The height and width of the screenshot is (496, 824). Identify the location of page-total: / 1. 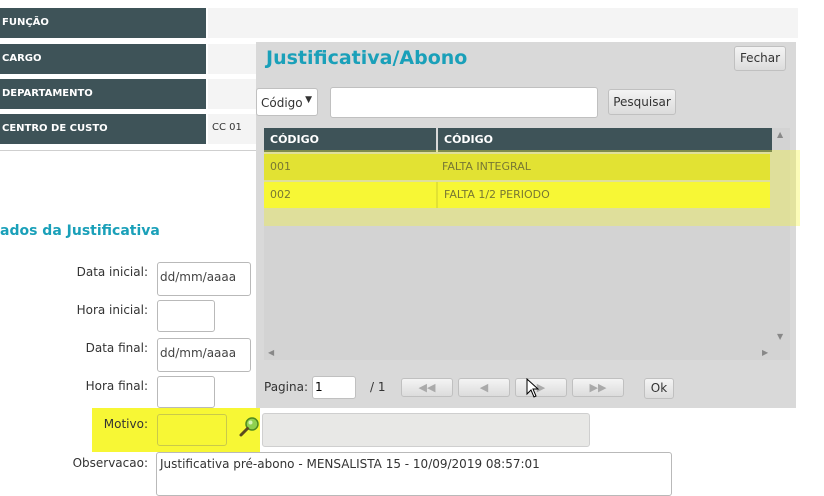
(378, 387).